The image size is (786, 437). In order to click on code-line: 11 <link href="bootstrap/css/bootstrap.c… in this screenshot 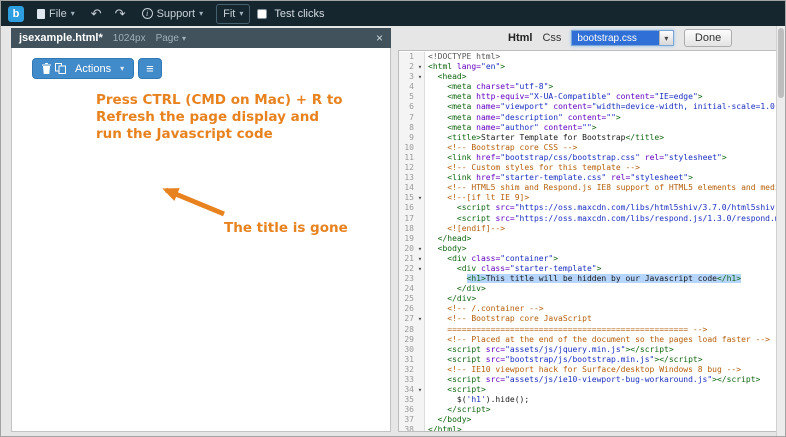, I will do `click(592, 158)`.